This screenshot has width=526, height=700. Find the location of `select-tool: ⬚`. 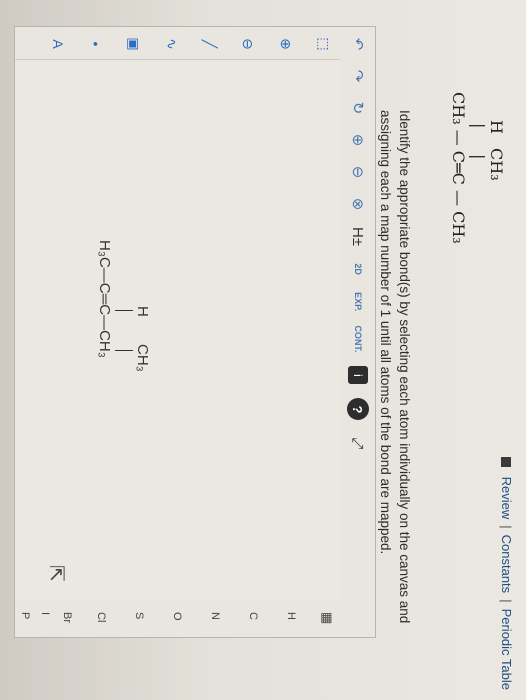

select-tool: ⬚ is located at coordinates (324, 44).